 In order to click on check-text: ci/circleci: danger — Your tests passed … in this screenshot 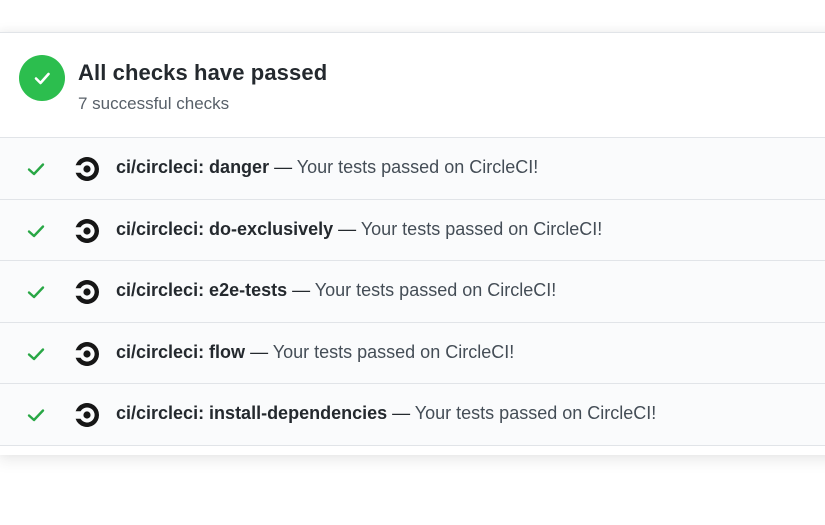, I will do `click(327, 167)`.